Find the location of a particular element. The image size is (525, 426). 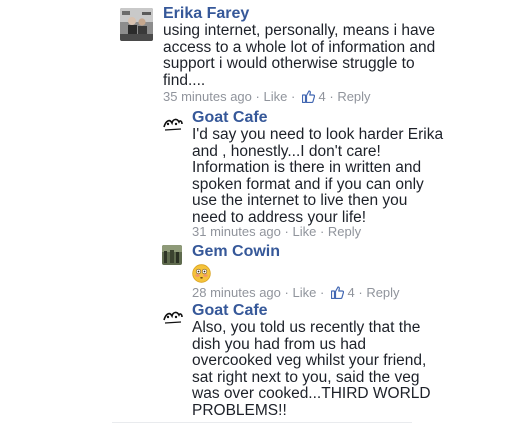

comment-author: Erika Farey is located at coordinates (206, 14).